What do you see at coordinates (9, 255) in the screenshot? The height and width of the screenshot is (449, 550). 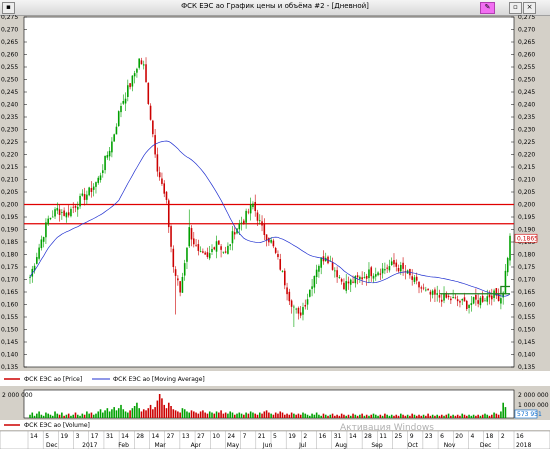 I see `price-tick-label-left: 0,180` at bounding box center [9, 255].